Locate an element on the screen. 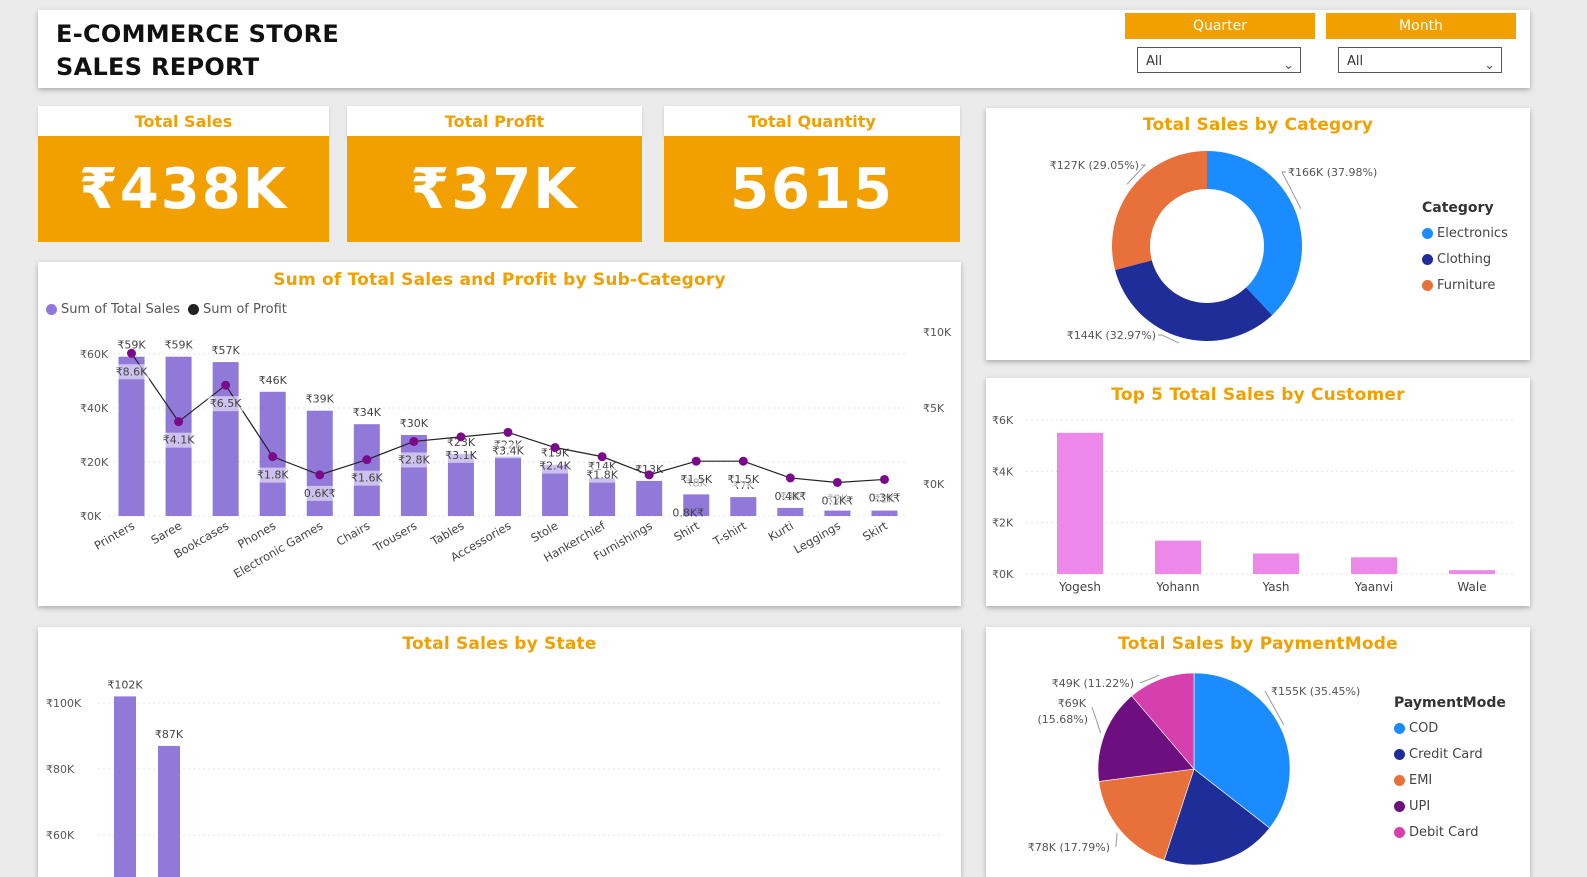 The image size is (1587, 877). x-tick-label: Trousers is located at coordinates (394, 536).